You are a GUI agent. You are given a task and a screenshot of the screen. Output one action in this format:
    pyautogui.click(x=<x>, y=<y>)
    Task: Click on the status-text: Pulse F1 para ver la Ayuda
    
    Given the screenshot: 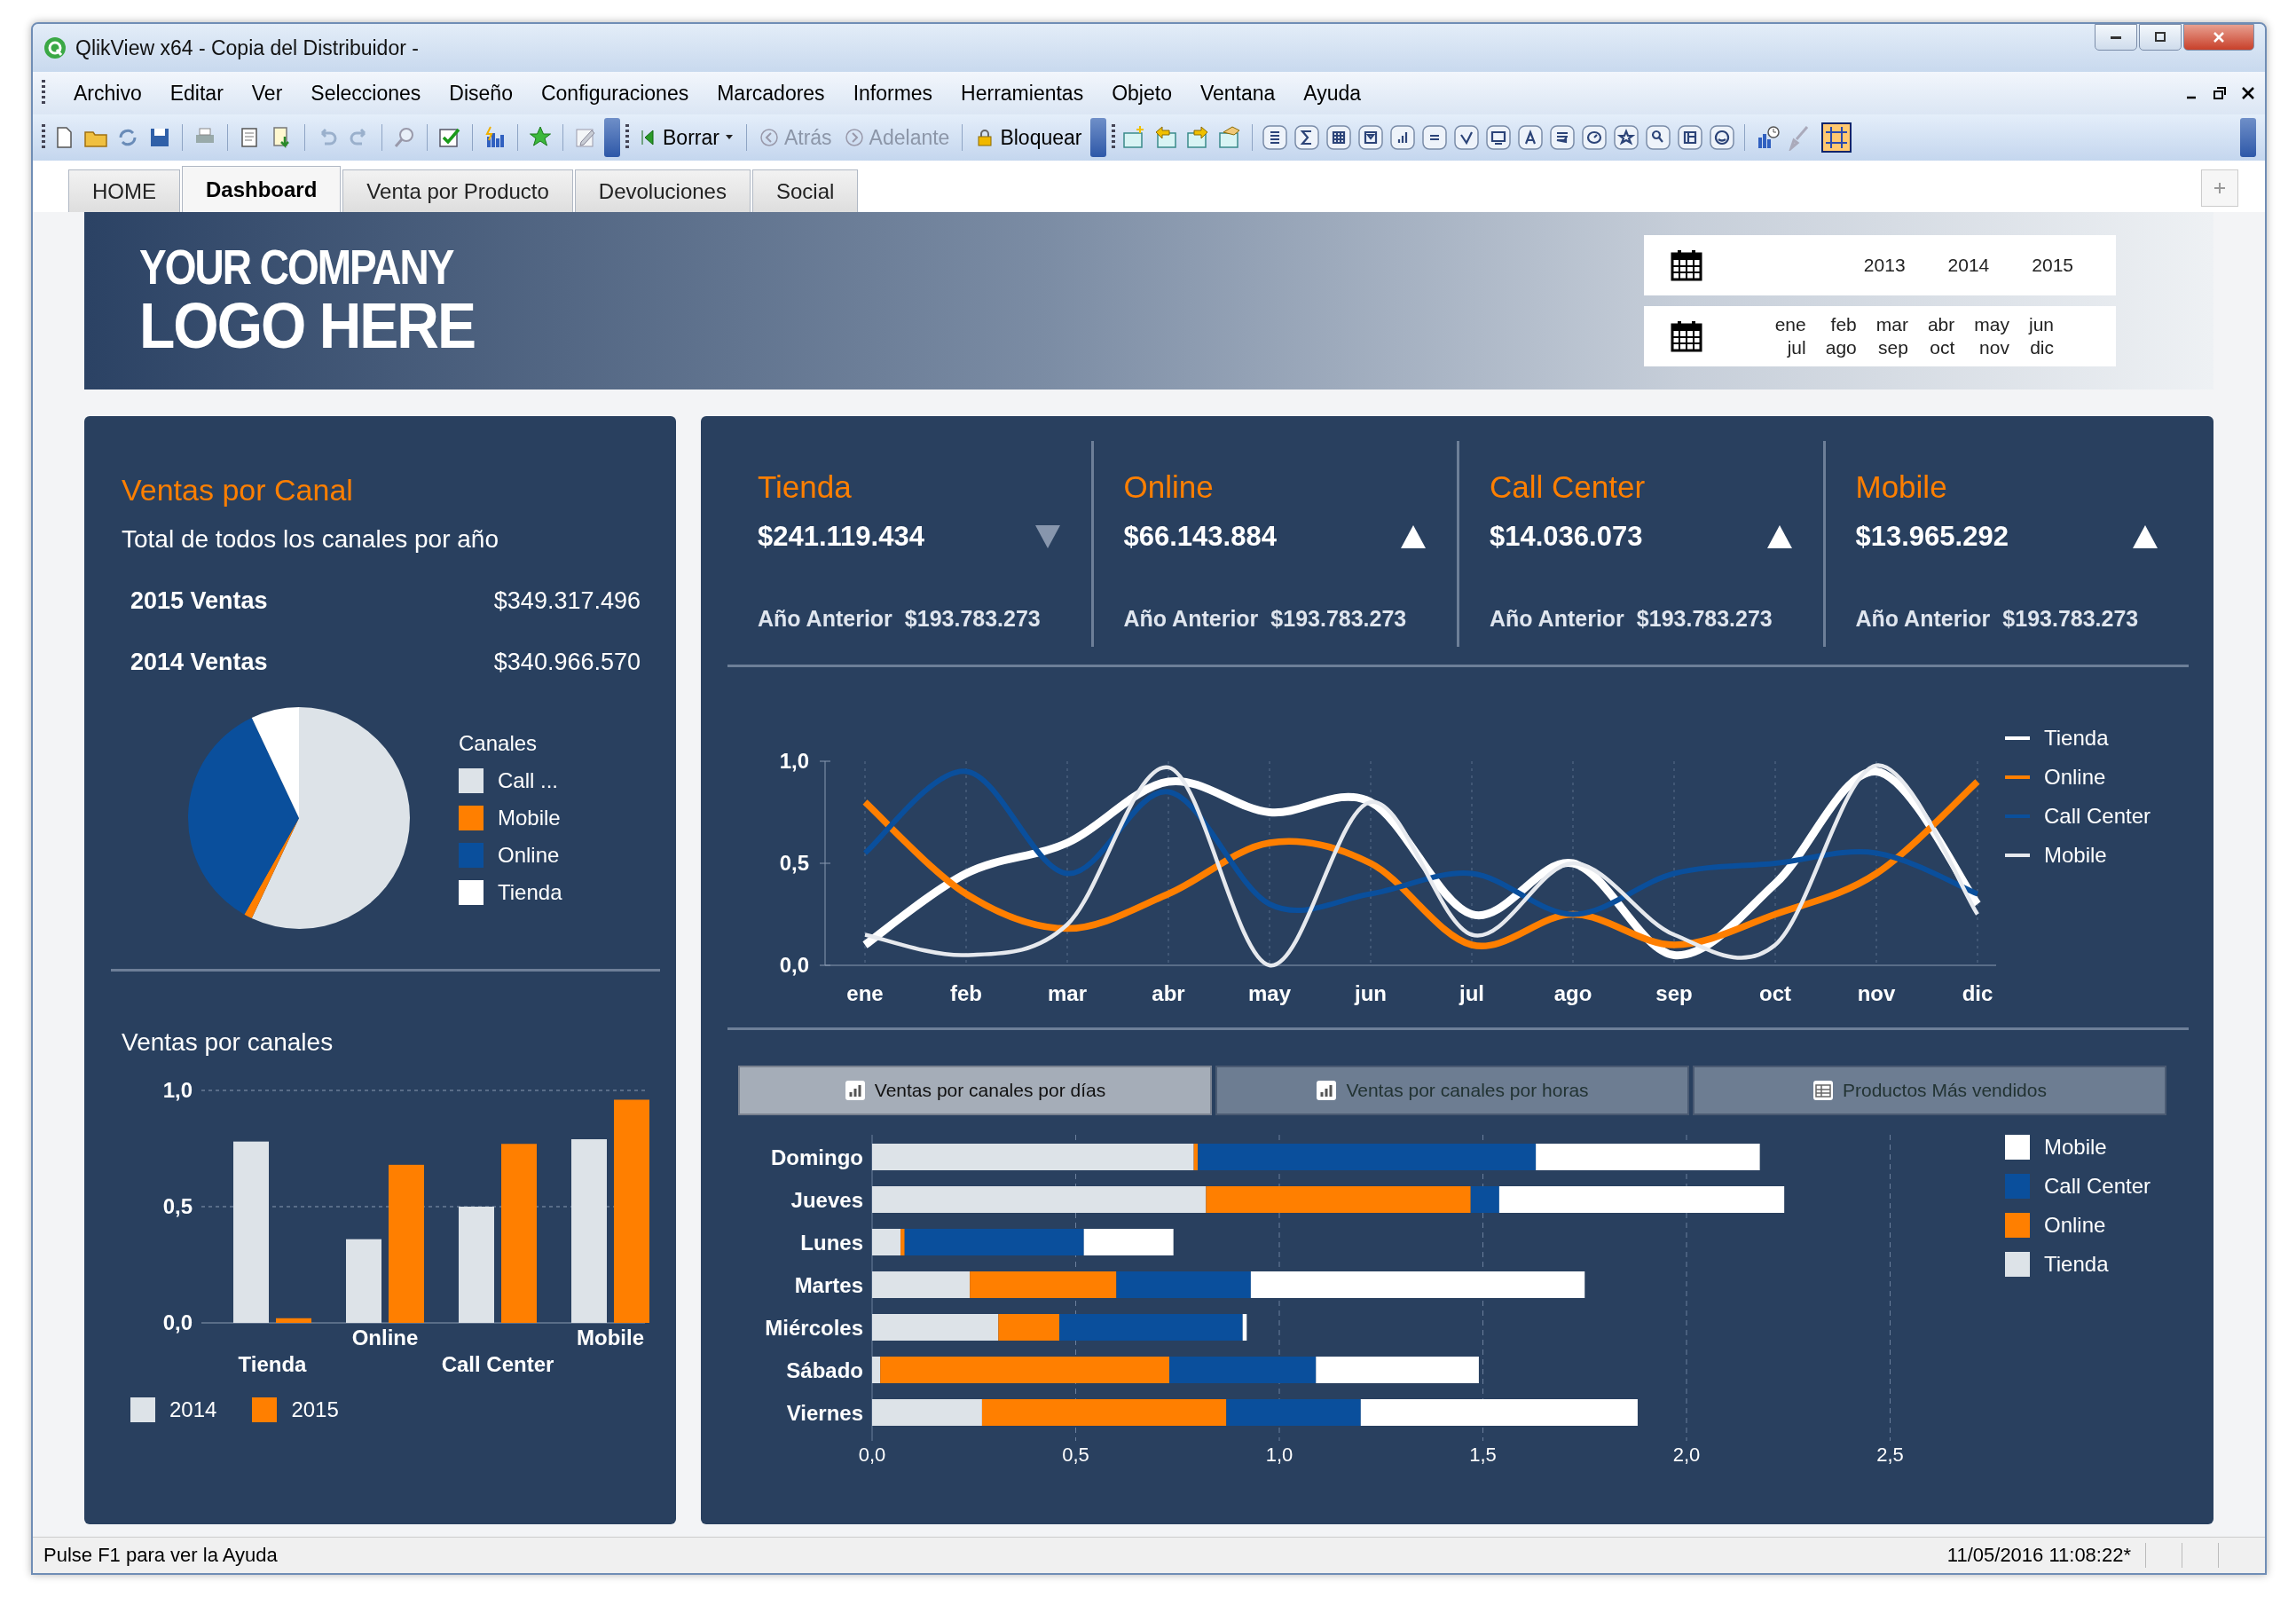 What is the action you would take?
    pyautogui.click(x=160, y=1555)
    